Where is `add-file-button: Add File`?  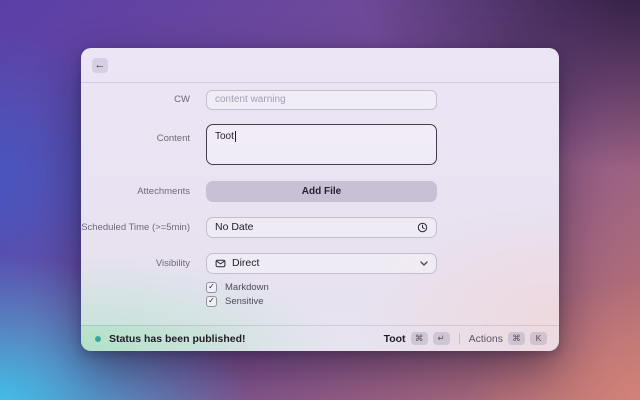
add-file-button: Add File is located at coordinates (321, 191).